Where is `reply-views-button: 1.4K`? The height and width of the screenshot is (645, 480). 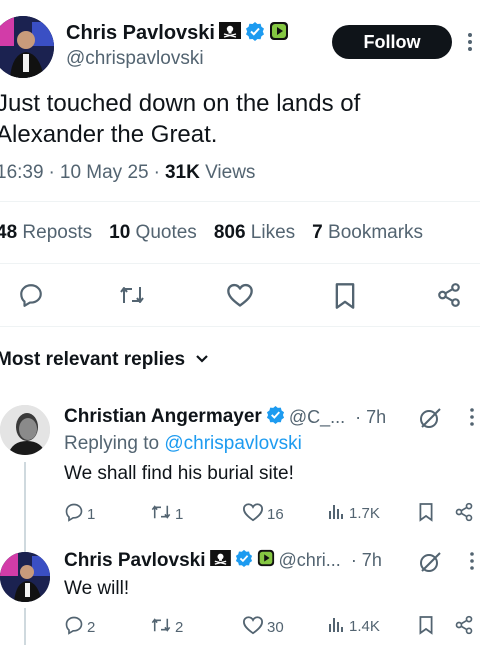 reply-views-button: 1.4K is located at coordinates (354, 626).